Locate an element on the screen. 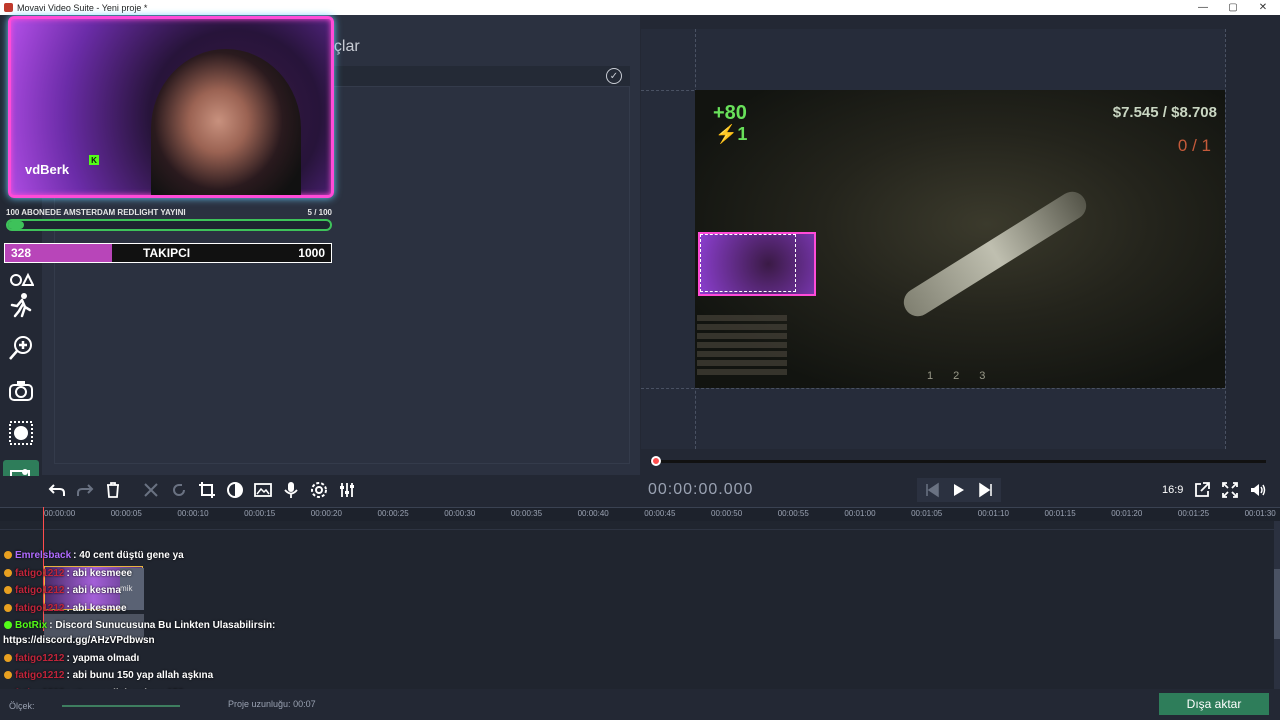 This screenshot has width=1280, height=720. ruler-tick-label: 00:00:15 is located at coordinates (260, 513).